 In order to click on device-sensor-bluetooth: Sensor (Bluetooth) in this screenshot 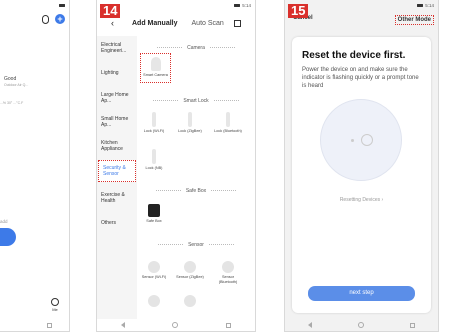, I will do `click(228, 272)`.